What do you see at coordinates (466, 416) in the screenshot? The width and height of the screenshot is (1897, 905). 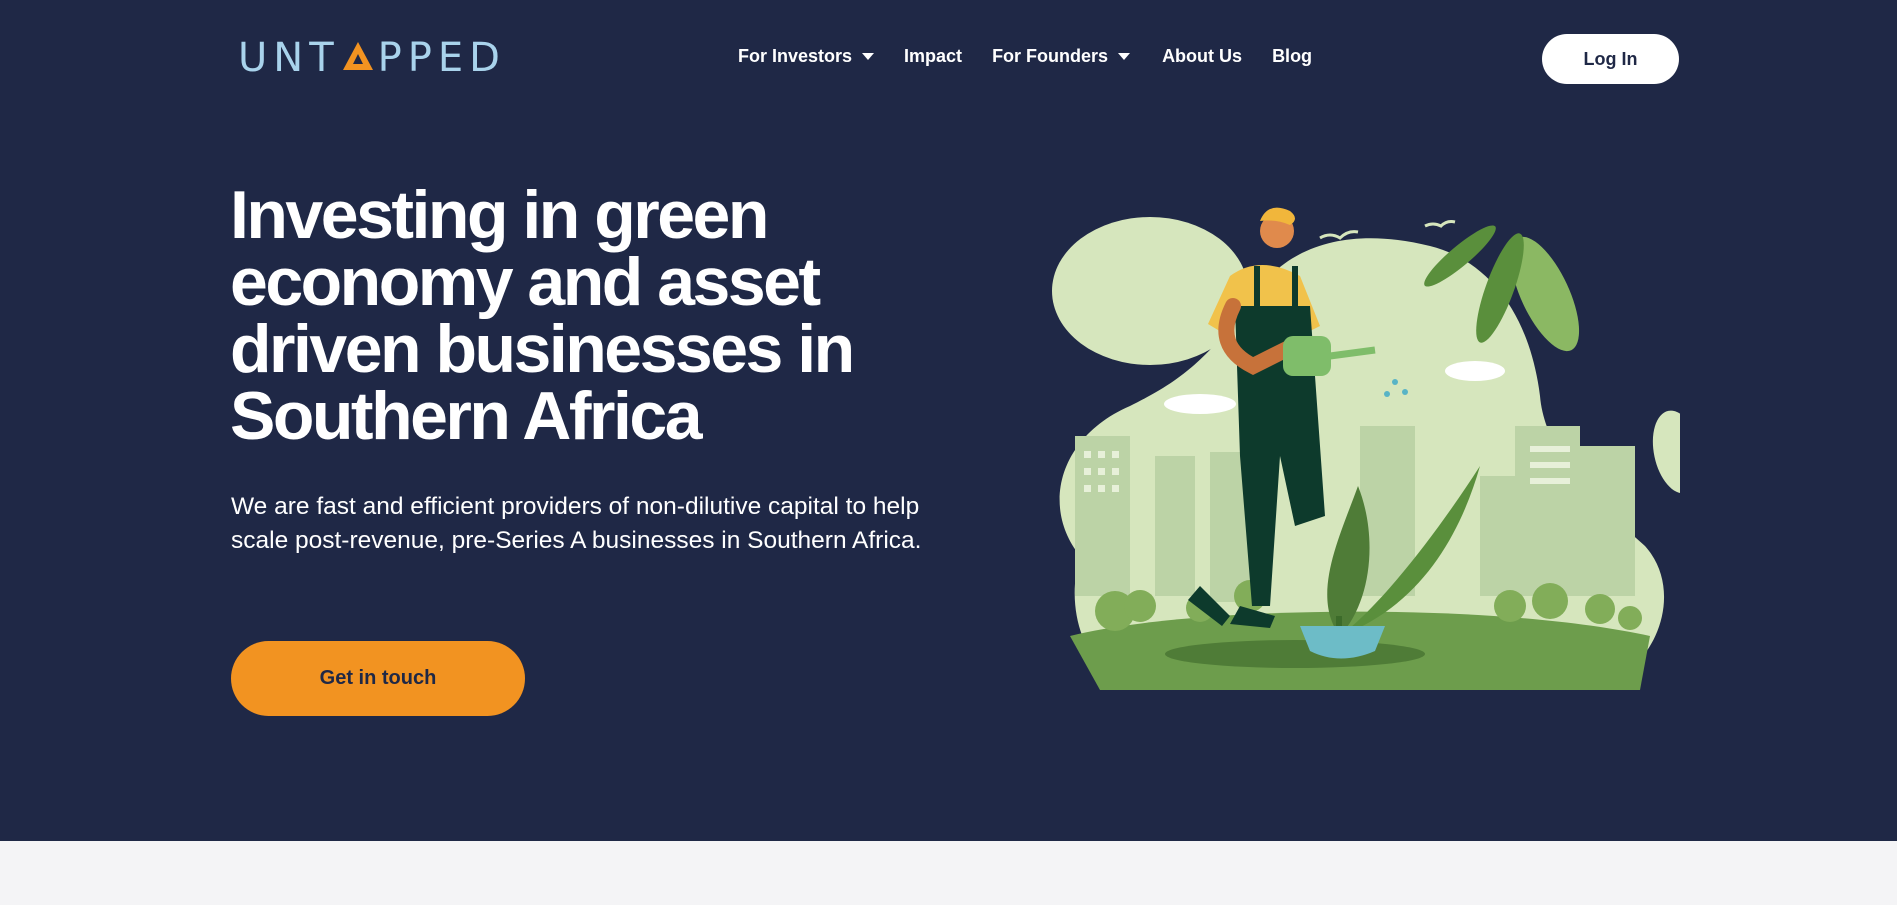 I see `headline-line: Southern Africa` at bounding box center [466, 416].